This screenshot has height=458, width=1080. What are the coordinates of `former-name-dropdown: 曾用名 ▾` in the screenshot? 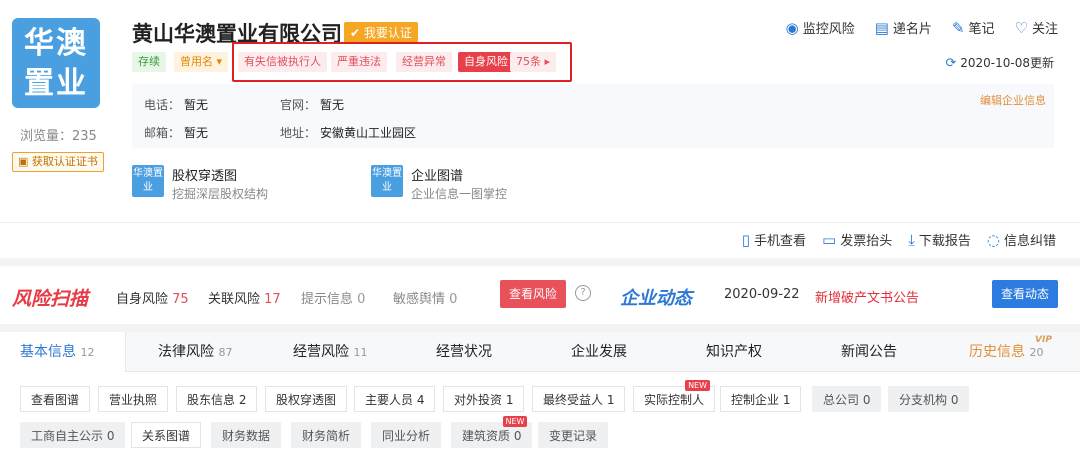 It's located at (201, 62).